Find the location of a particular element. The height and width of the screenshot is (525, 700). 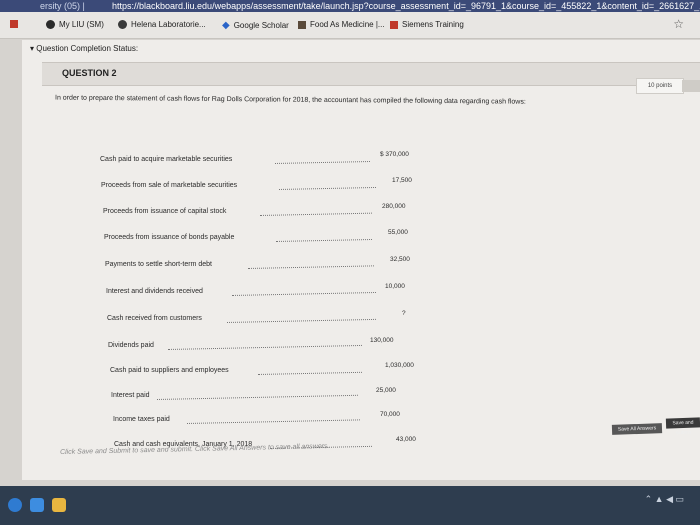

data-row-label: Cash received from customers is located at coordinates (154, 318).